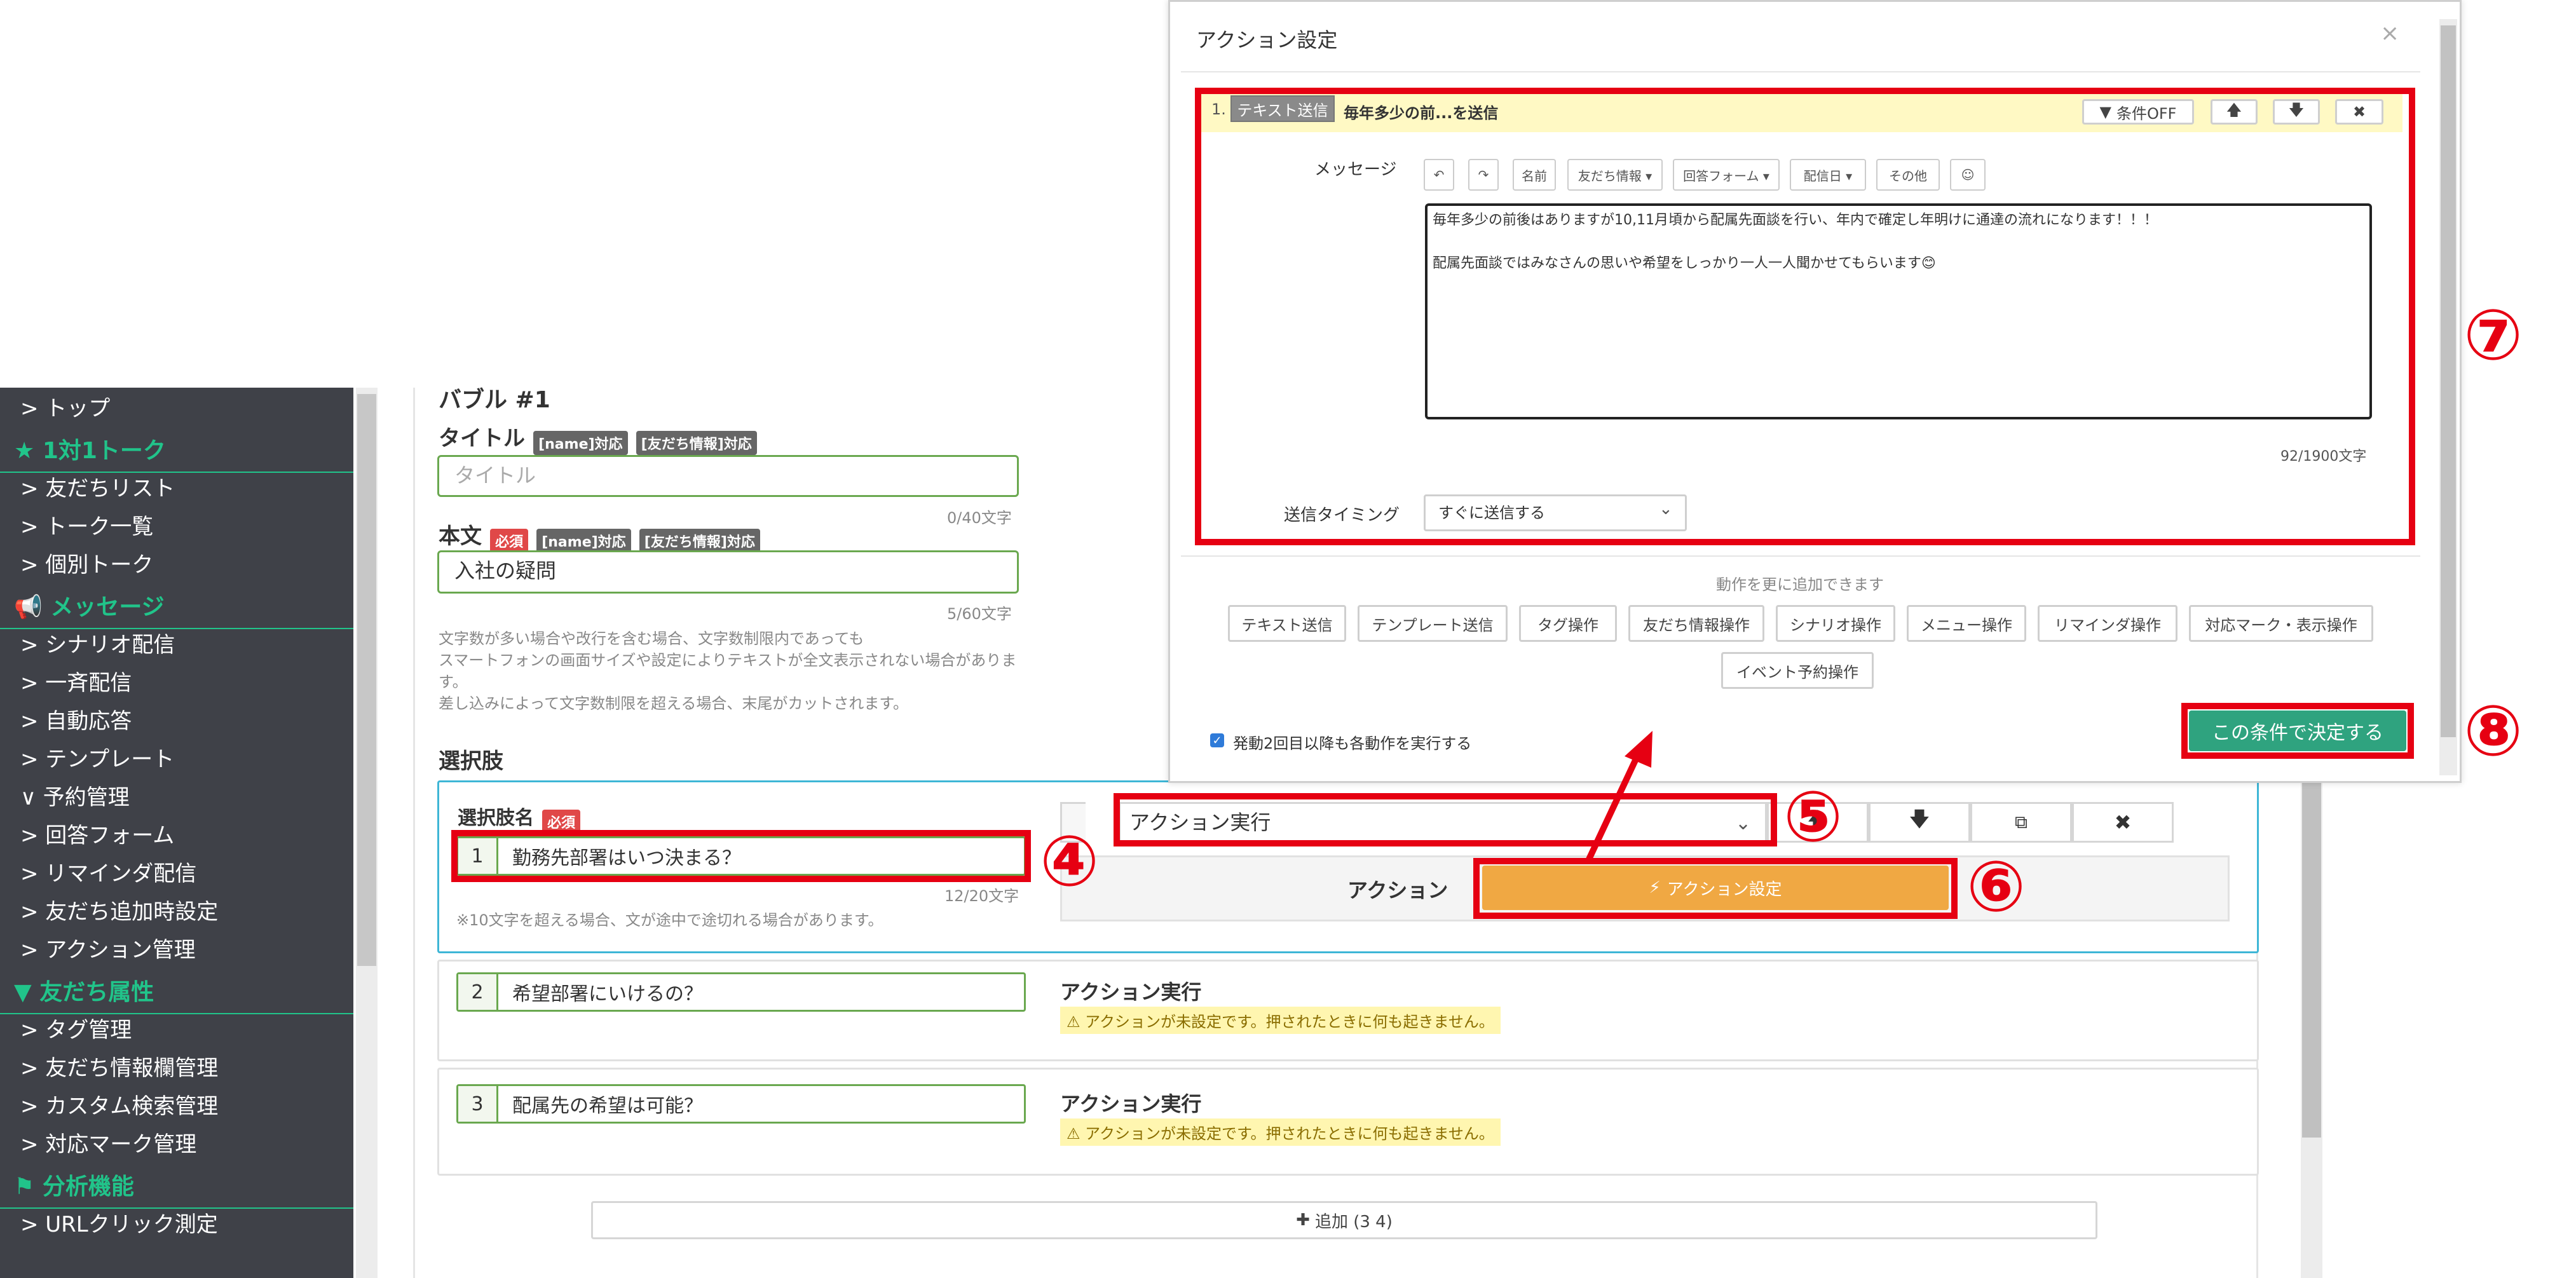 Image resolution: width=2576 pixels, height=1278 pixels. What do you see at coordinates (1433, 623) in the screenshot?
I see `add-template-send-button: テンプレート送信` at bounding box center [1433, 623].